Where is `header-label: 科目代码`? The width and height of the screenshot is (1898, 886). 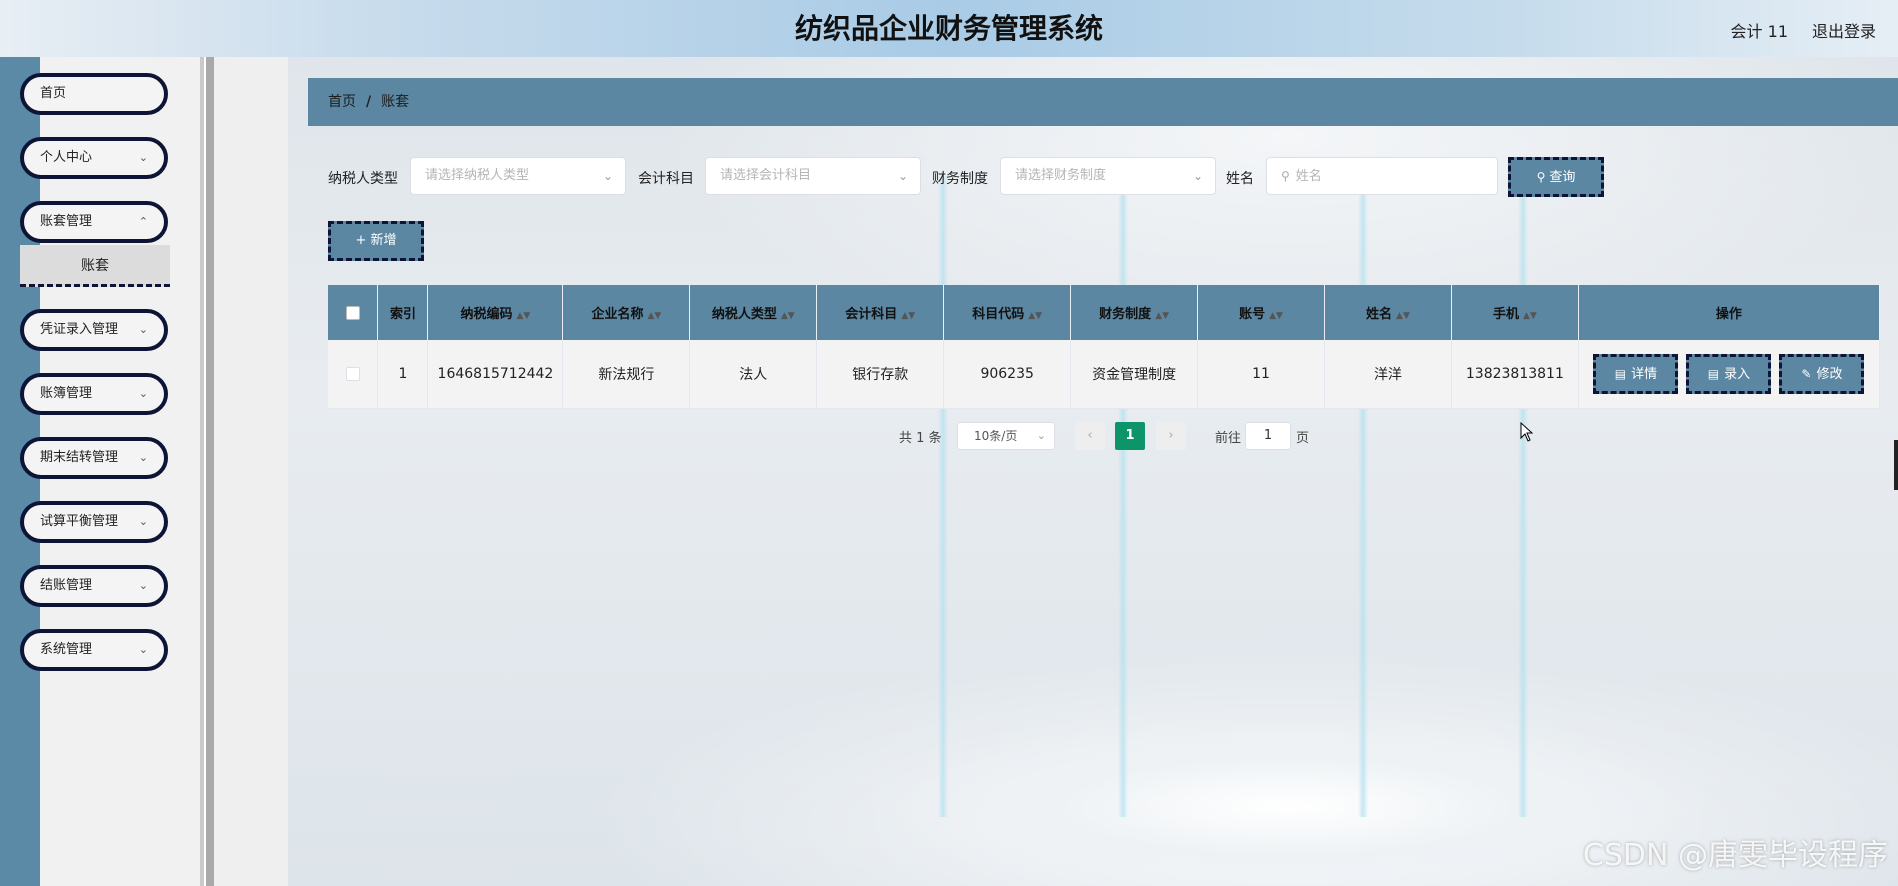 header-label: 科目代码 is located at coordinates (998, 314).